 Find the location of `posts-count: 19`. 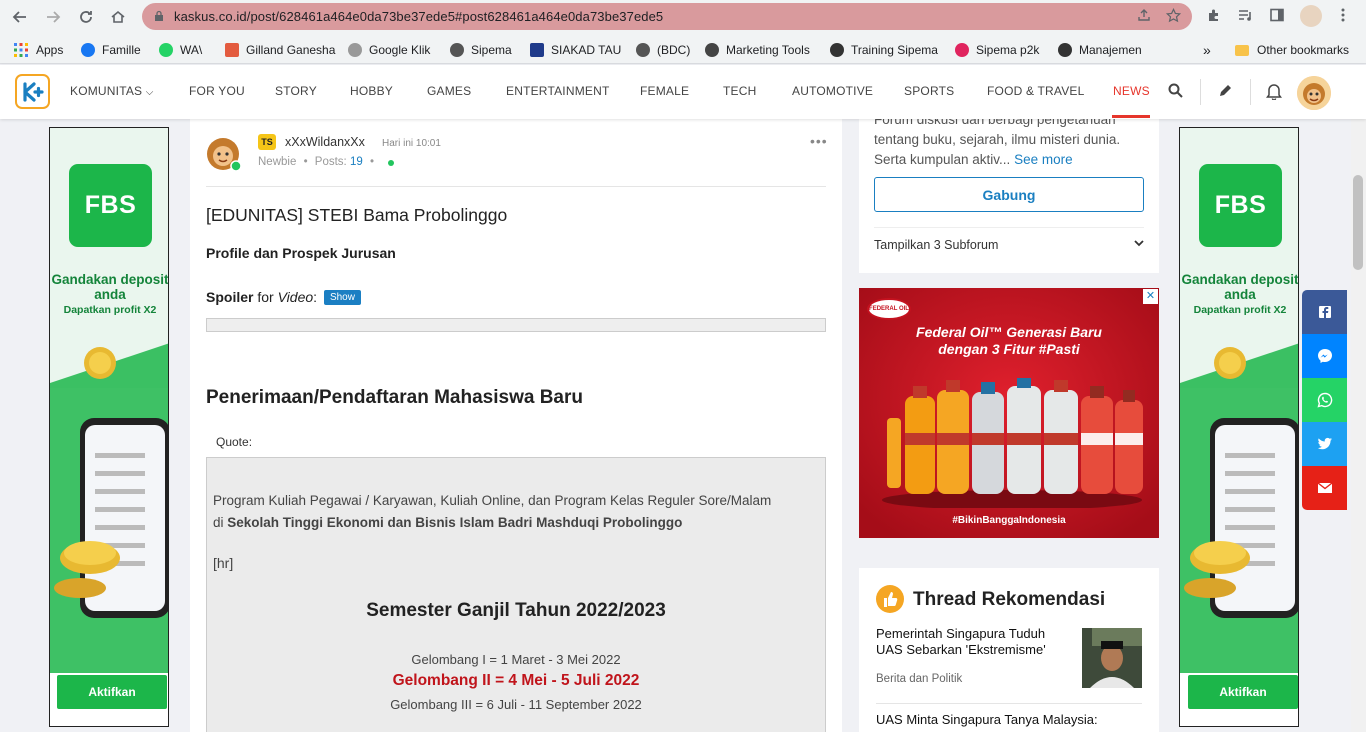

posts-count: 19 is located at coordinates (356, 162).